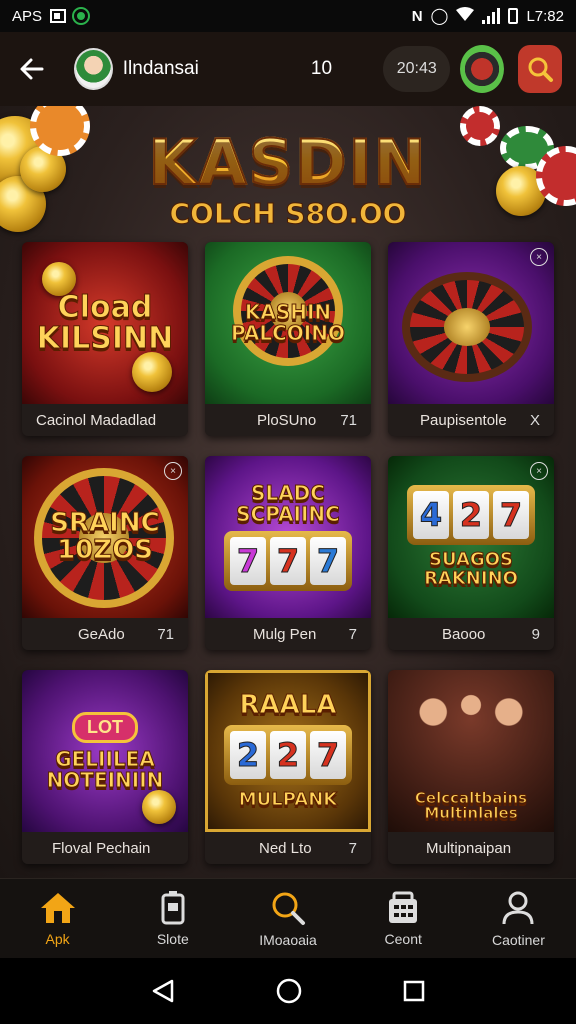 Image resolution: width=576 pixels, height=1024 pixels. I want to click on game-title: GeAdo, so click(101, 634).